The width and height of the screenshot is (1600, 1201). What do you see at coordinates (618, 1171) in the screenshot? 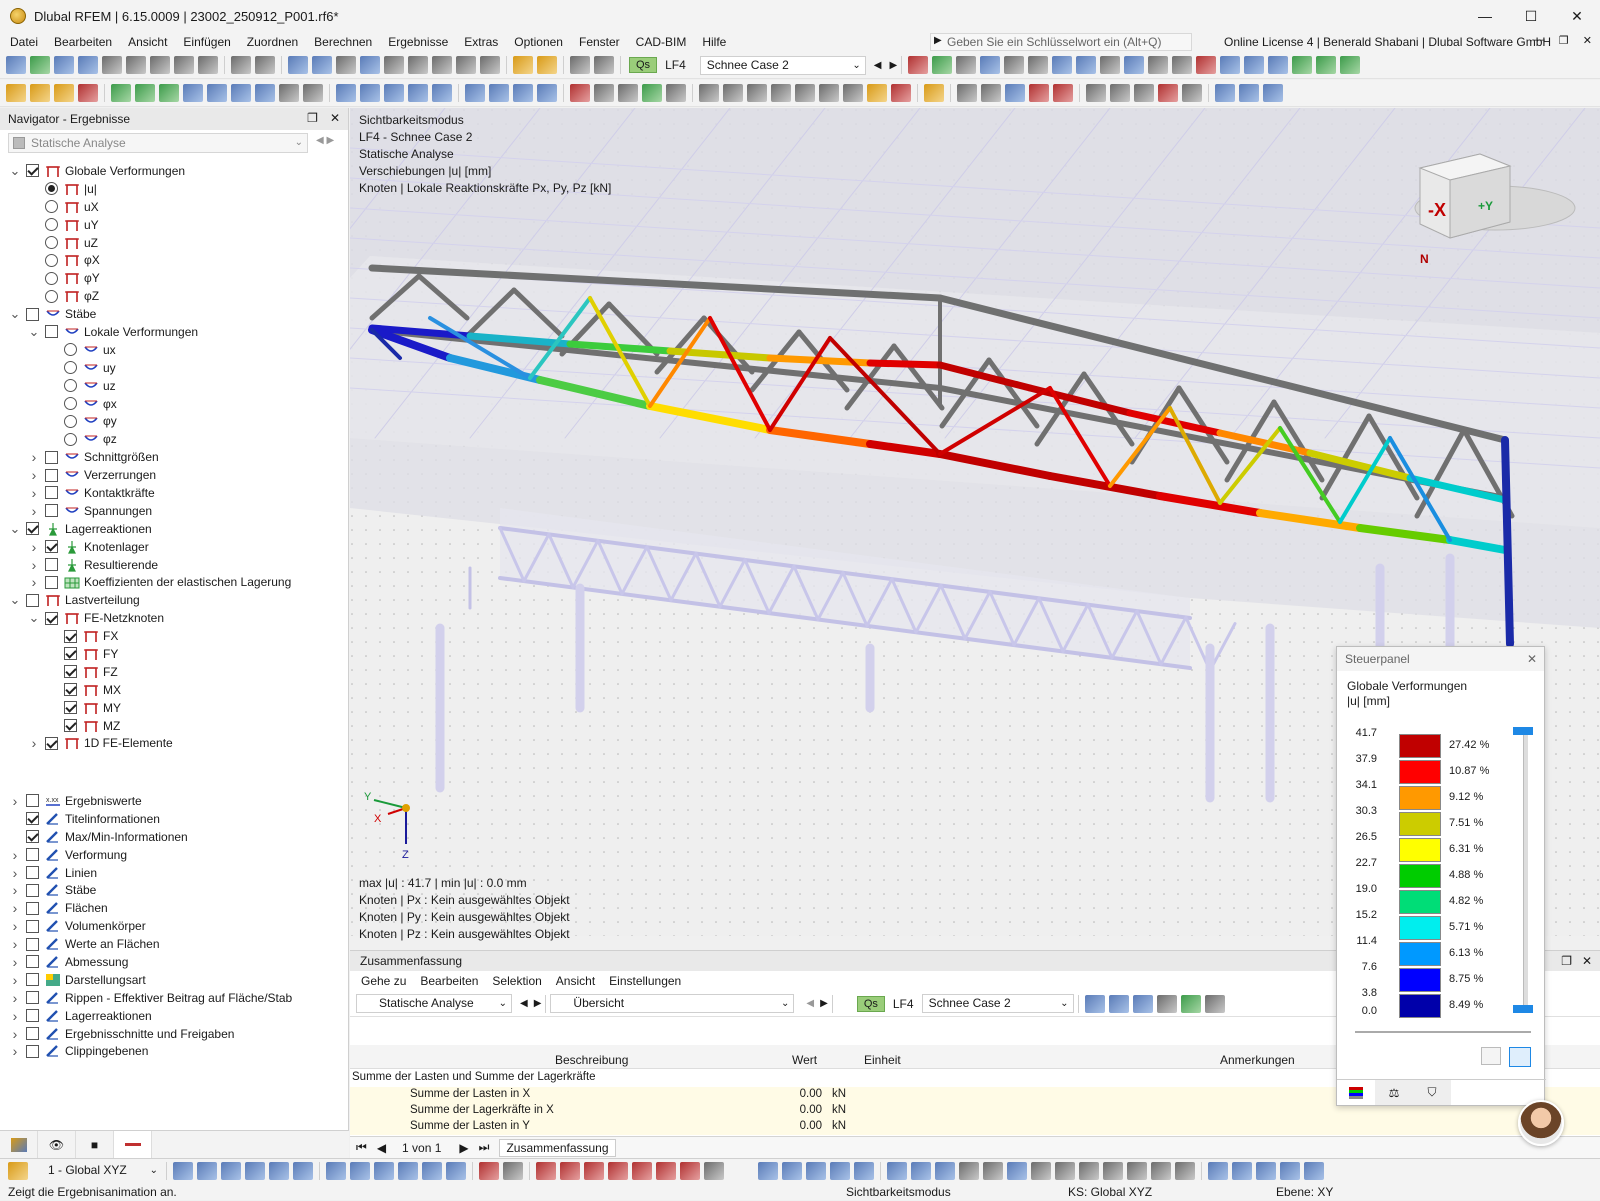
I see `st-tool-18-icon` at bounding box center [618, 1171].